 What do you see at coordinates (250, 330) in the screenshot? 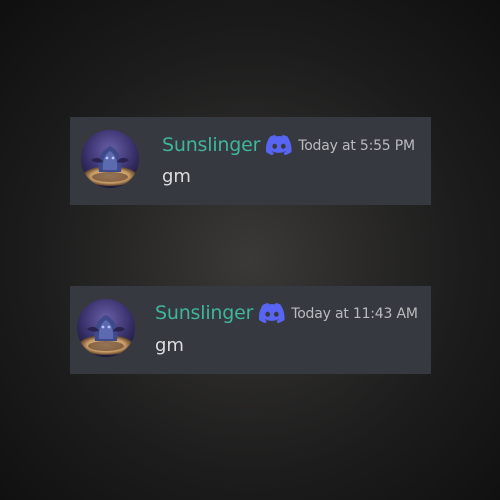
I see `message-card: Sunslinger Today at 11:43 AM gm` at bounding box center [250, 330].